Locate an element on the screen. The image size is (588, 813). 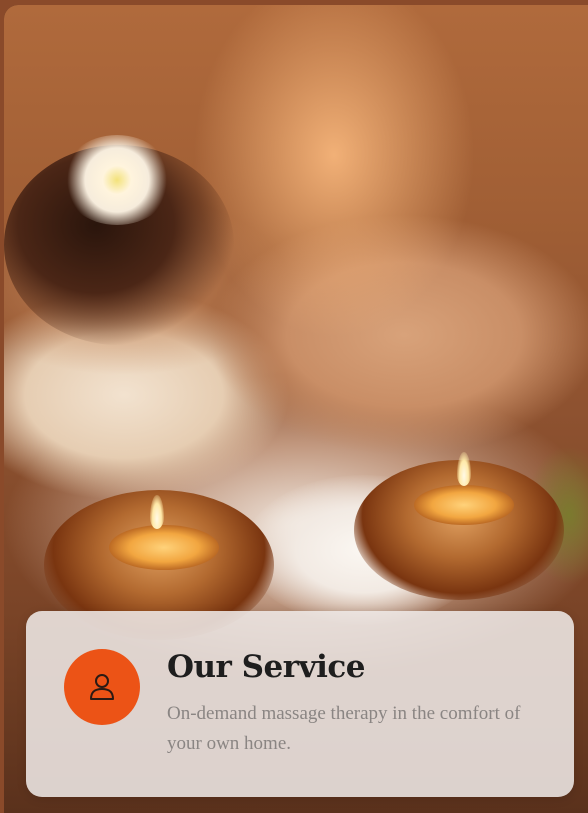
user-icon is located at coordinates (102, 687).